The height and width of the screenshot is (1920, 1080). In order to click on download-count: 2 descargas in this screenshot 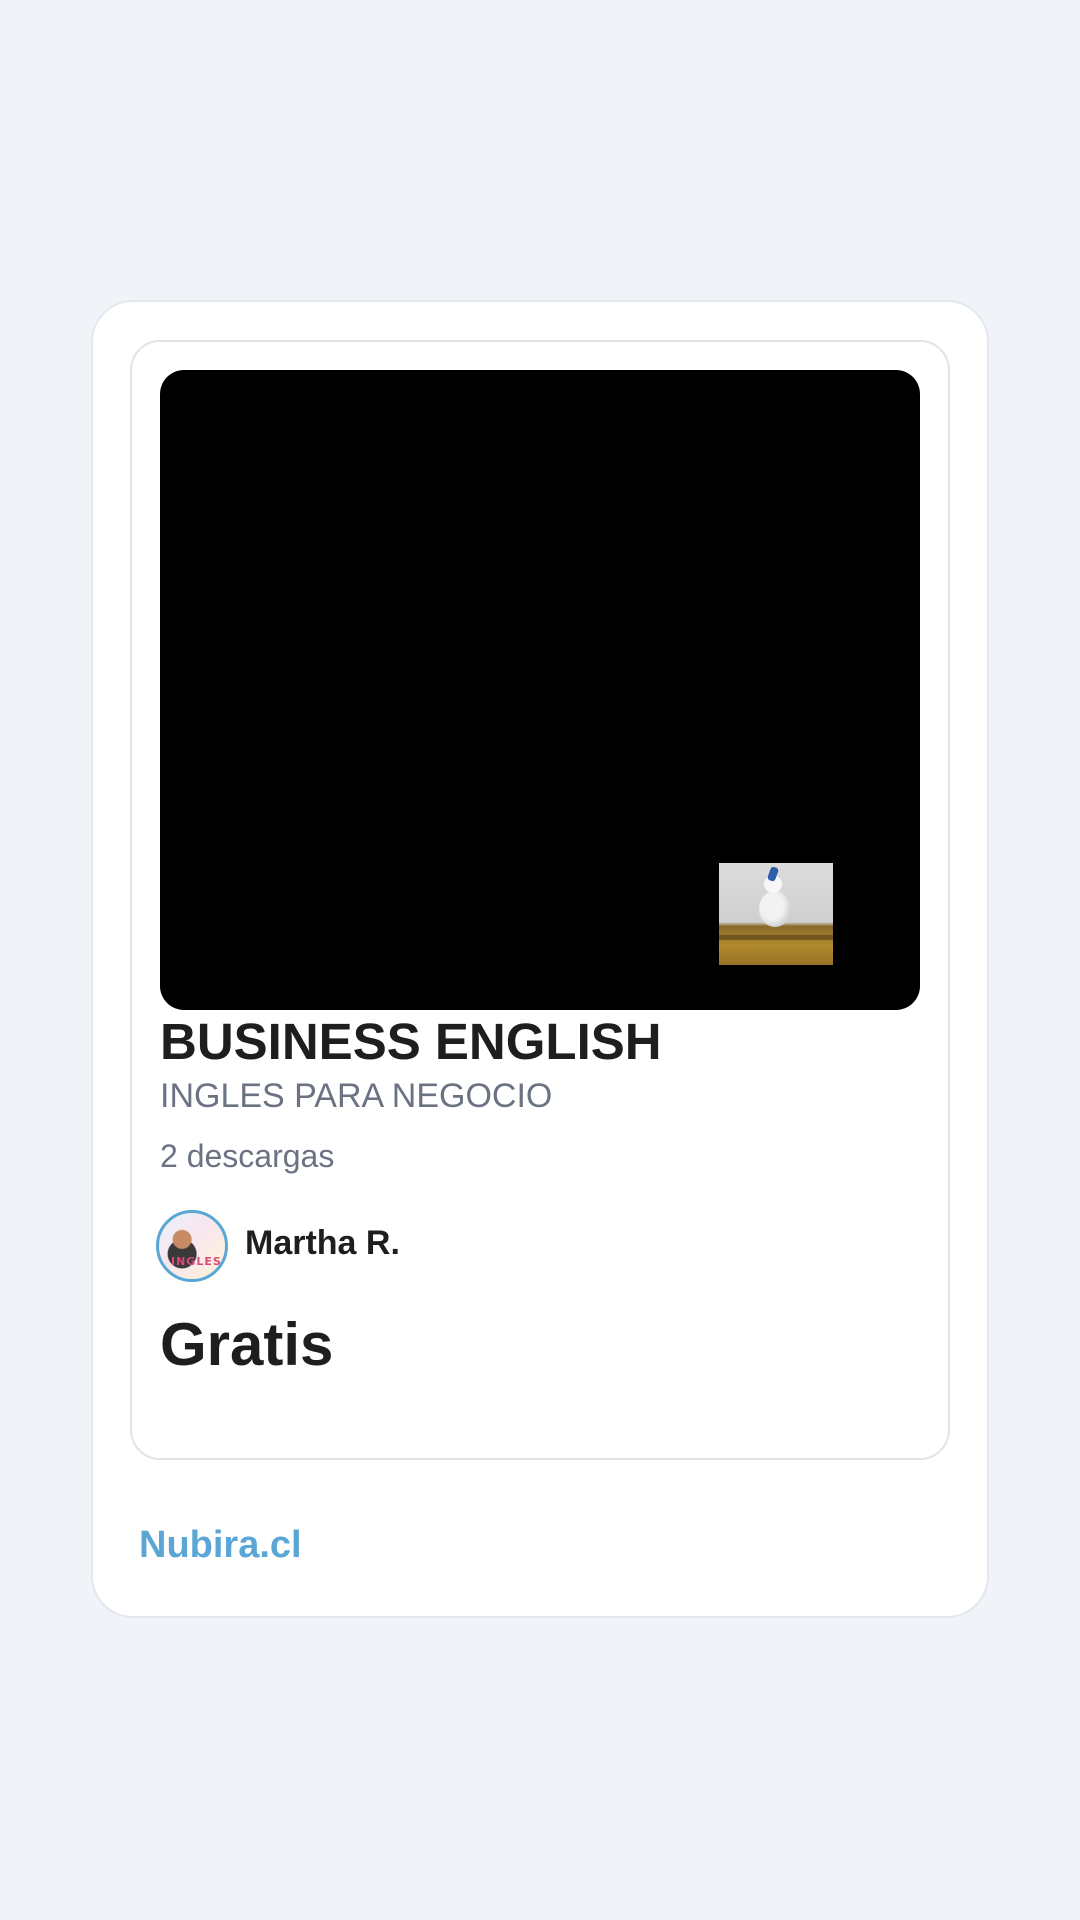, I will do `click(247, 1156)`.